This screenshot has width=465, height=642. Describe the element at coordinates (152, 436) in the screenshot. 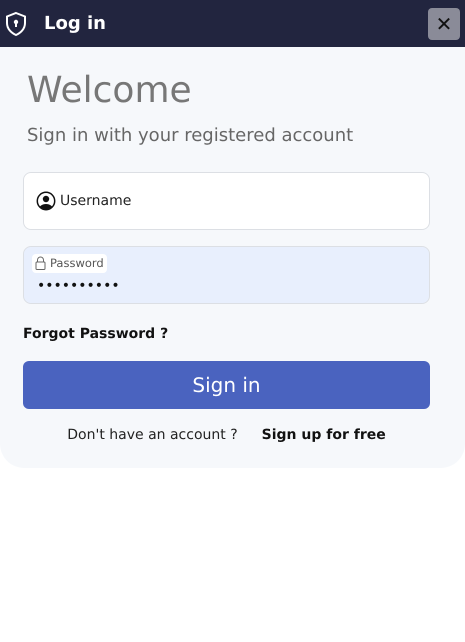

I see `signup-prompt: Don't have an account ?` at that location.